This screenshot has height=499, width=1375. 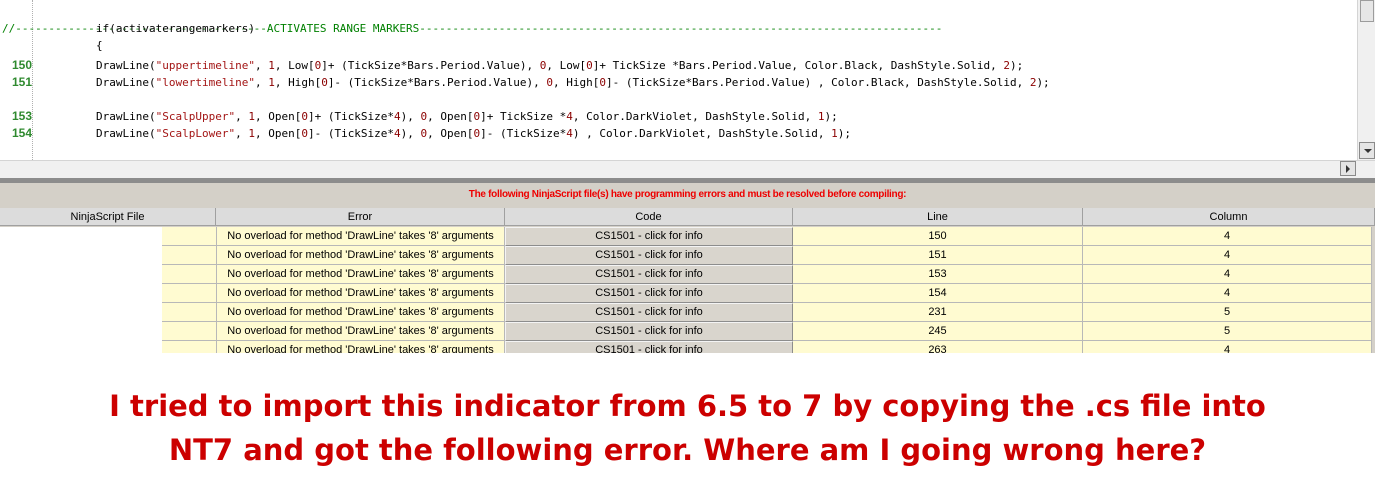 I want to click on line-number: 154, so click(x=21, y=133).